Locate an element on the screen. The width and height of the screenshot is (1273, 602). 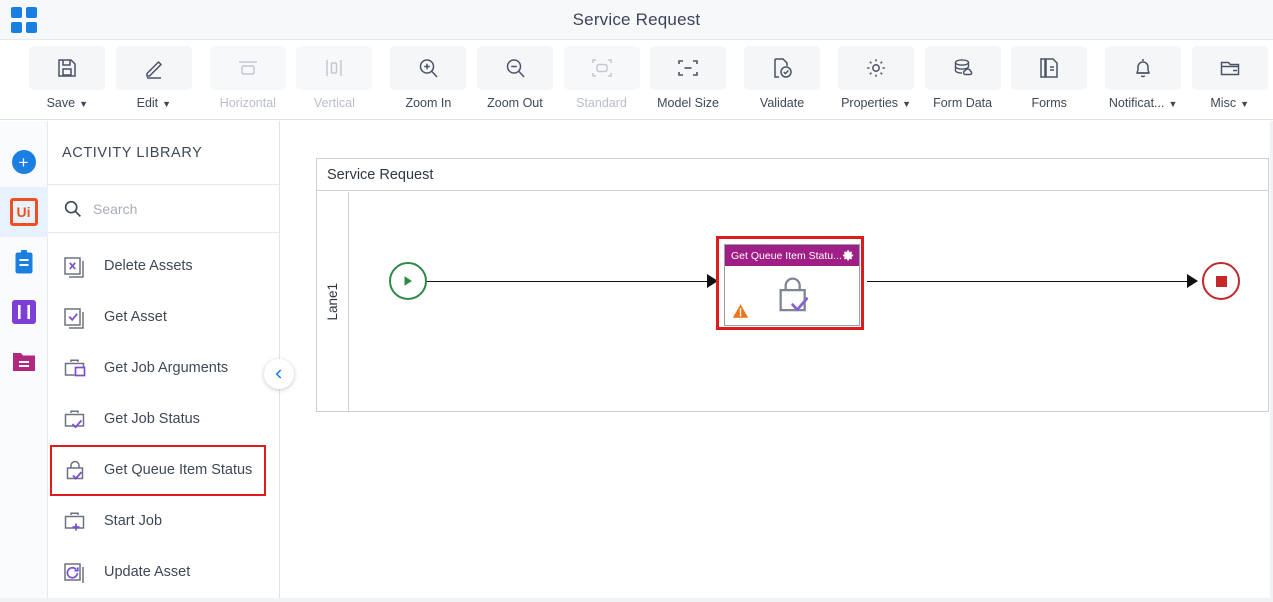
zoom-out-icon is located at coordinates (514, 68).